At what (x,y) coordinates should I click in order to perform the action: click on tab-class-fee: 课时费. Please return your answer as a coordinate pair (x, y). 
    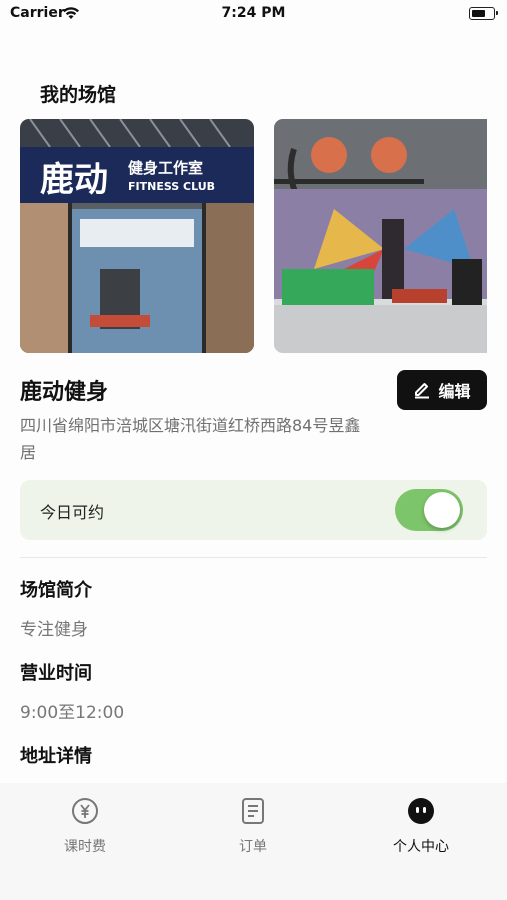
    Looking at the image, I should click on (85, 826).